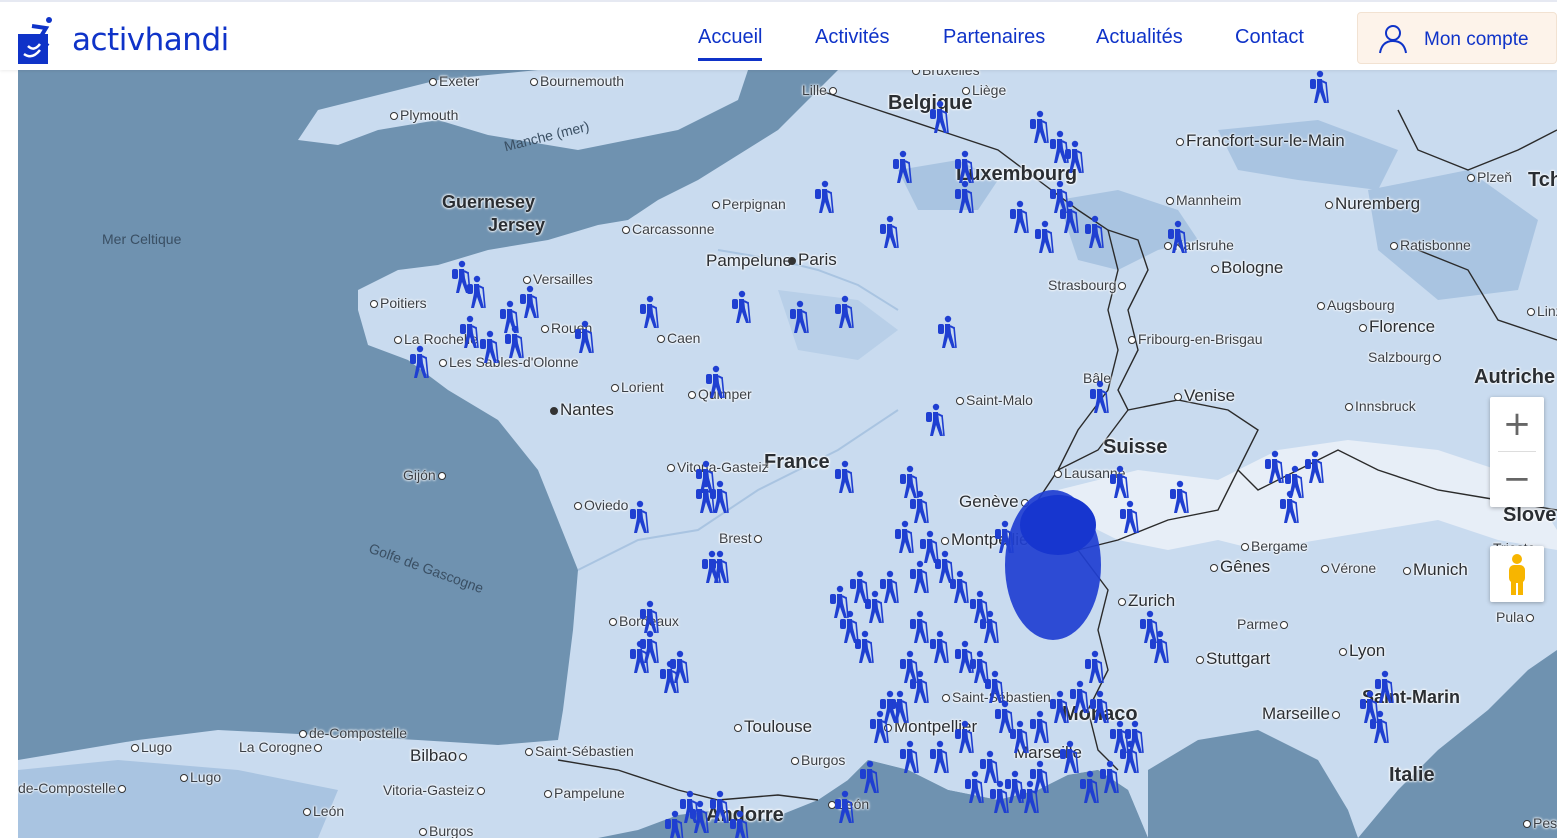 The height and width of the screenshot is (838, 1557). Describe the element at coordinates (1135, 447) in the screenshot. I see `country-suisse: Suisse` at that location.